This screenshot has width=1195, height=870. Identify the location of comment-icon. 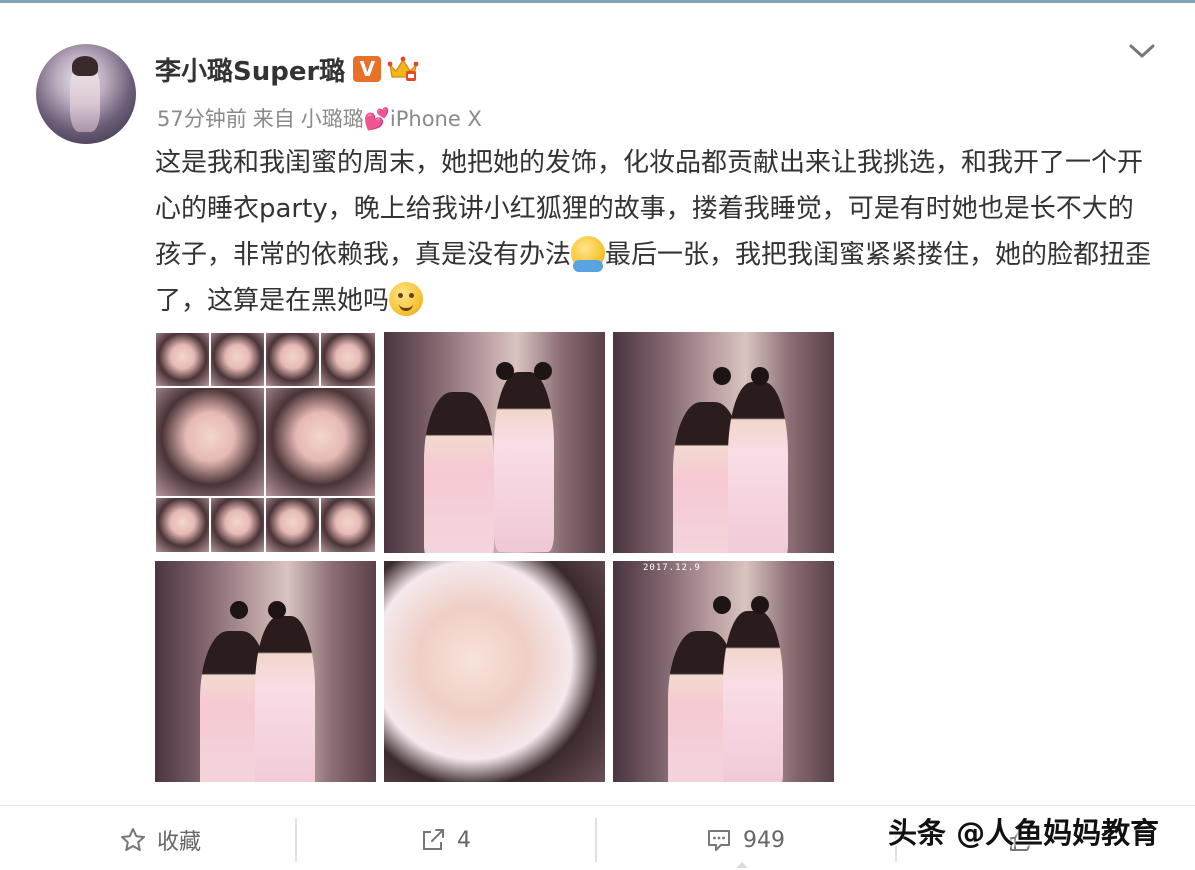
(719, 840).